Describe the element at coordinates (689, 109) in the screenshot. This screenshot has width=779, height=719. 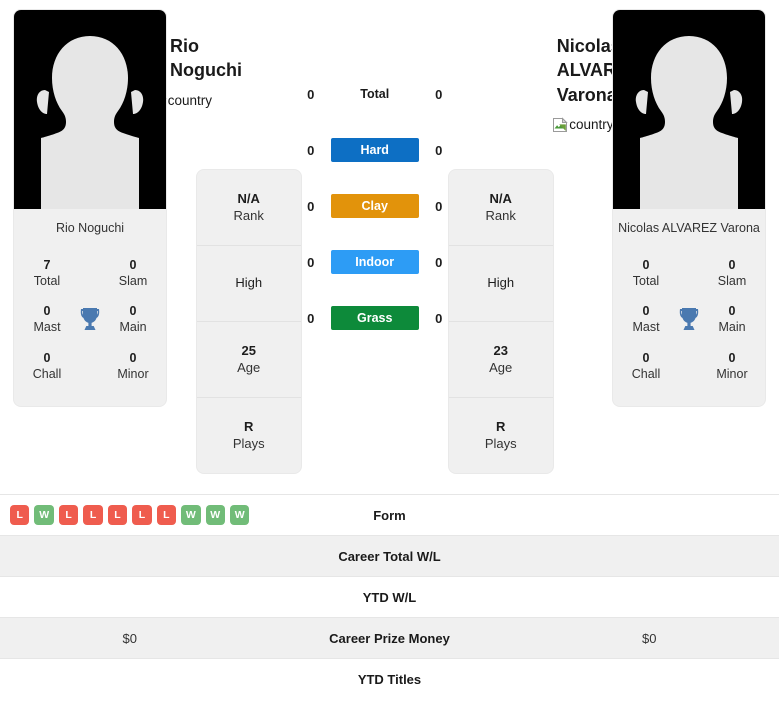
I see `player-photo-right` at that location.